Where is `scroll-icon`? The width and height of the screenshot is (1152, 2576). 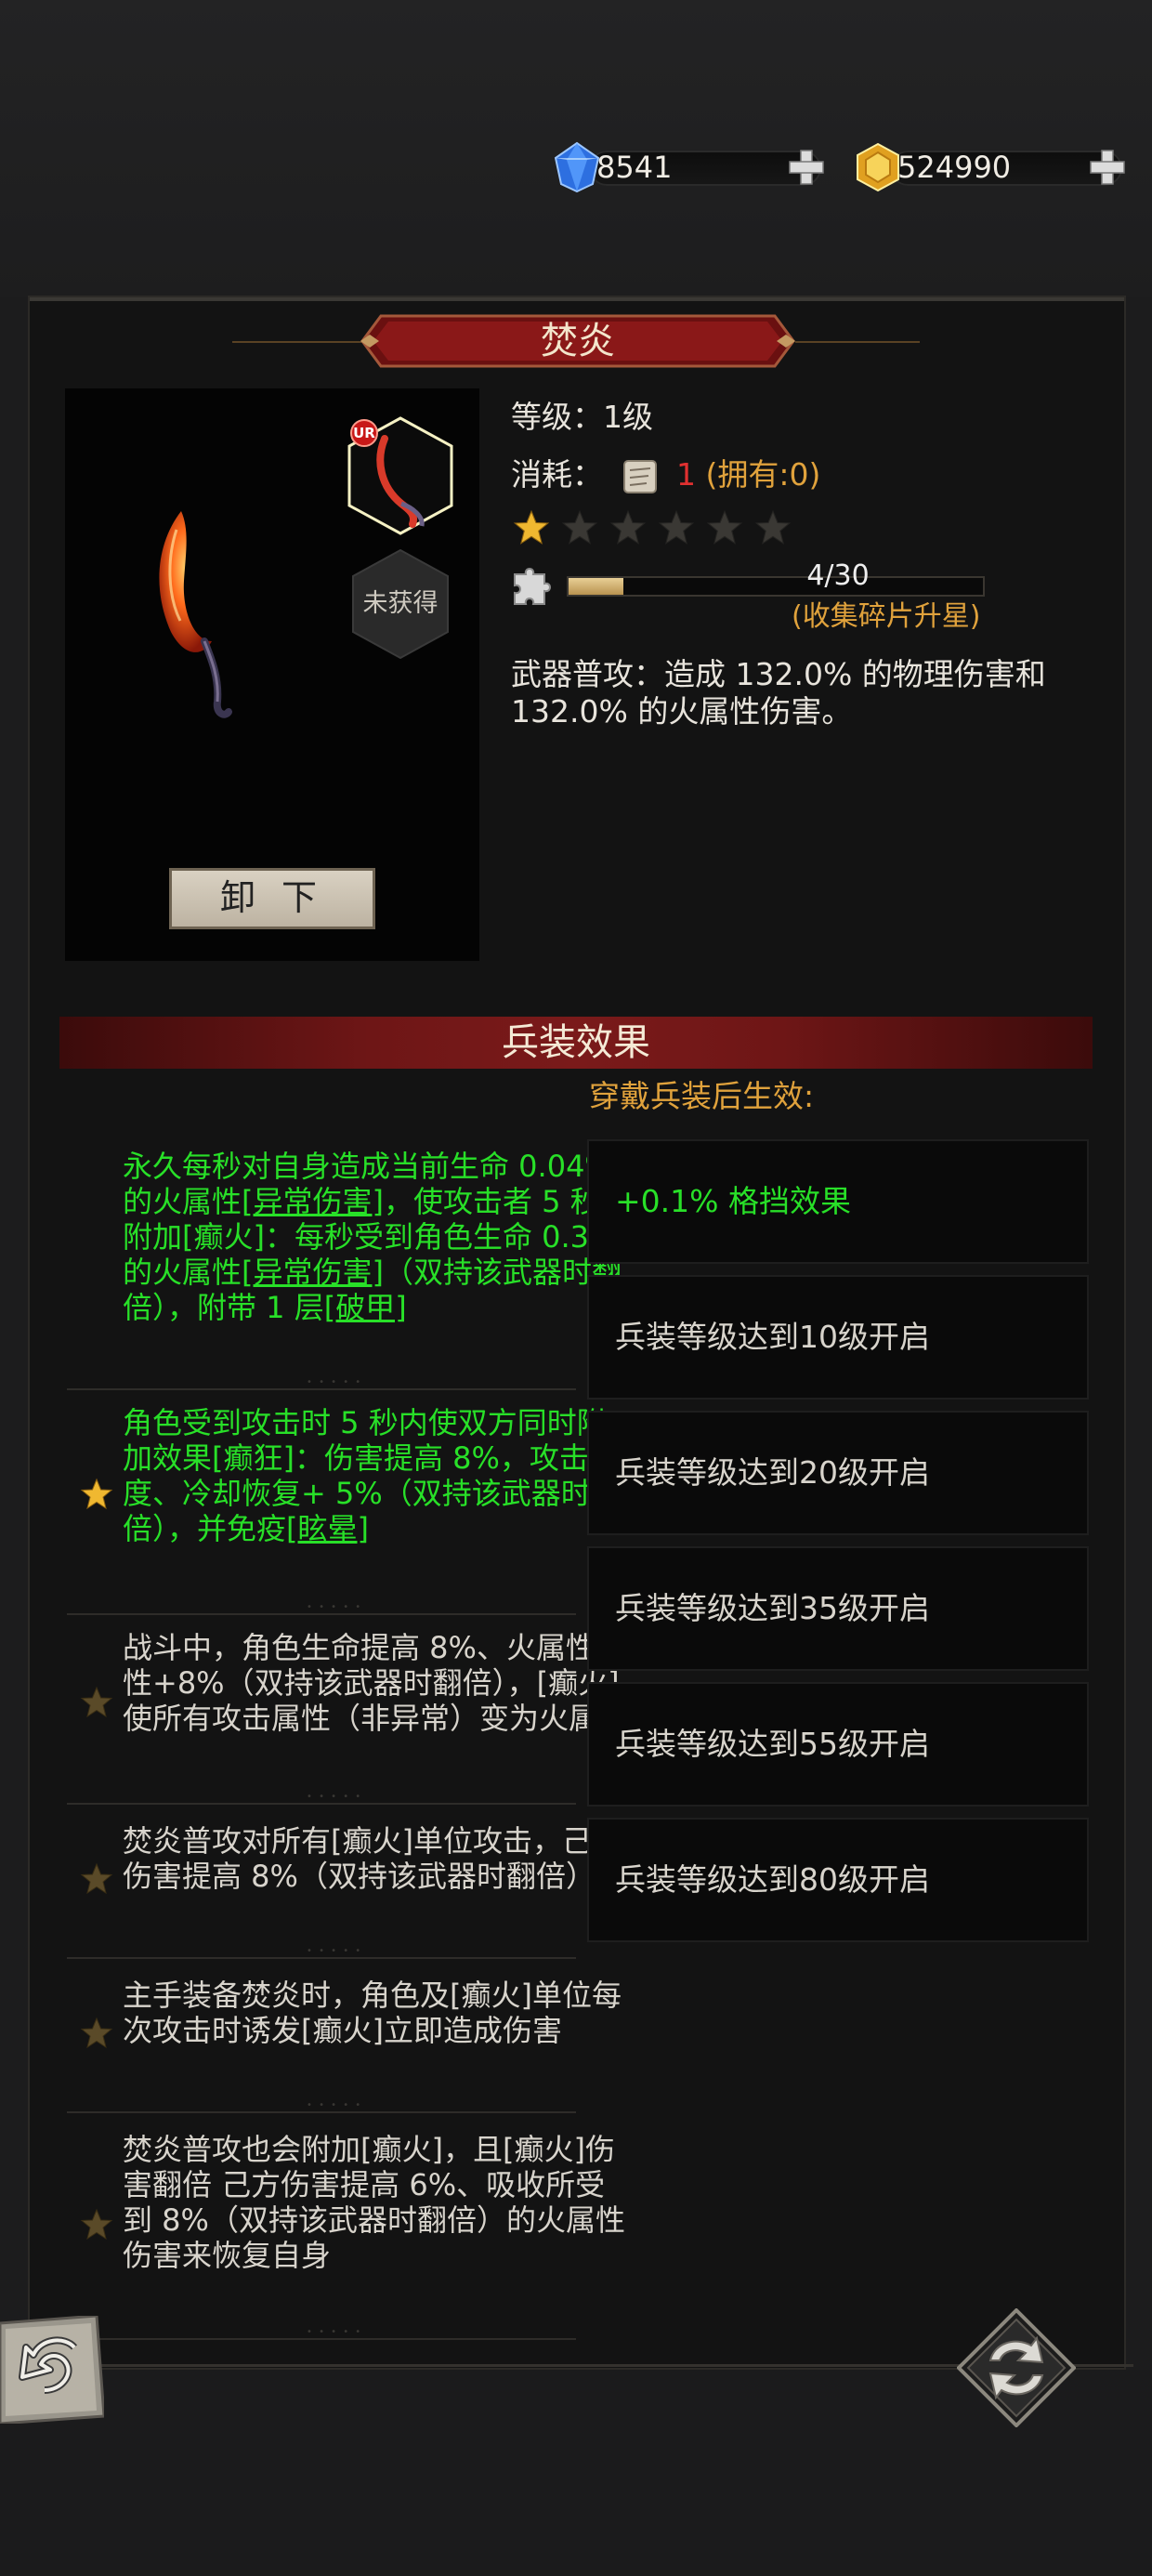
scroll-icon is located at coordinates (639, 476).